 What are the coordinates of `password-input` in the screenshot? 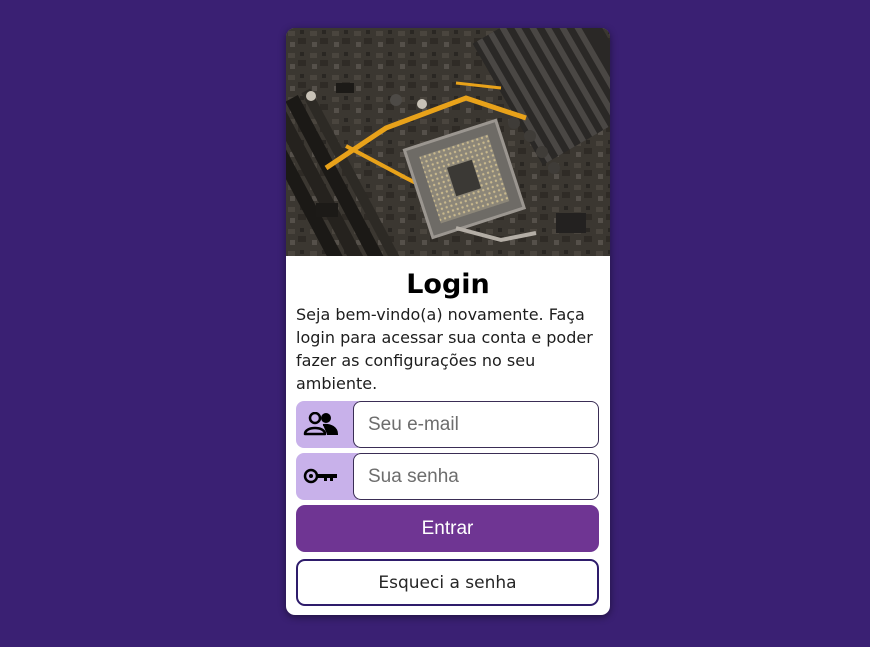 It's located at (476, 476).